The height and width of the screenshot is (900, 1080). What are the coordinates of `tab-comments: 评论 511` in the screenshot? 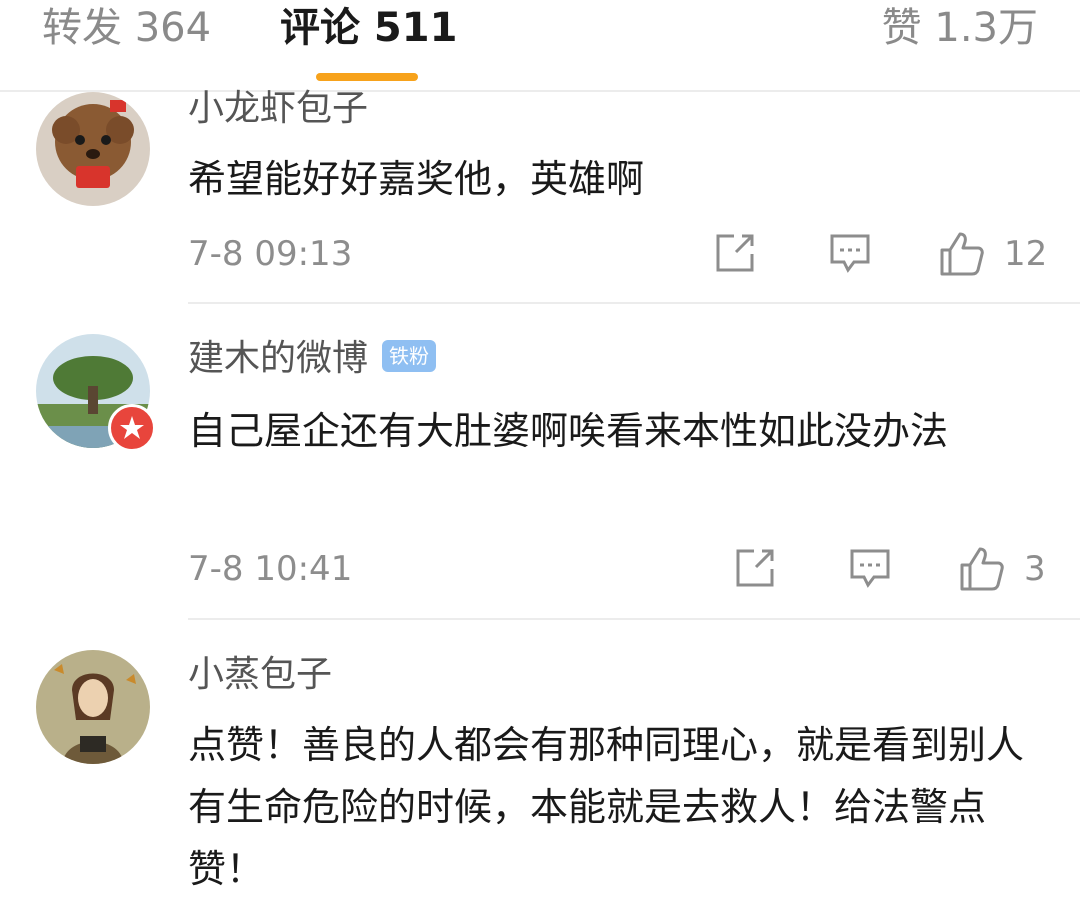 It's located at (368, 28).